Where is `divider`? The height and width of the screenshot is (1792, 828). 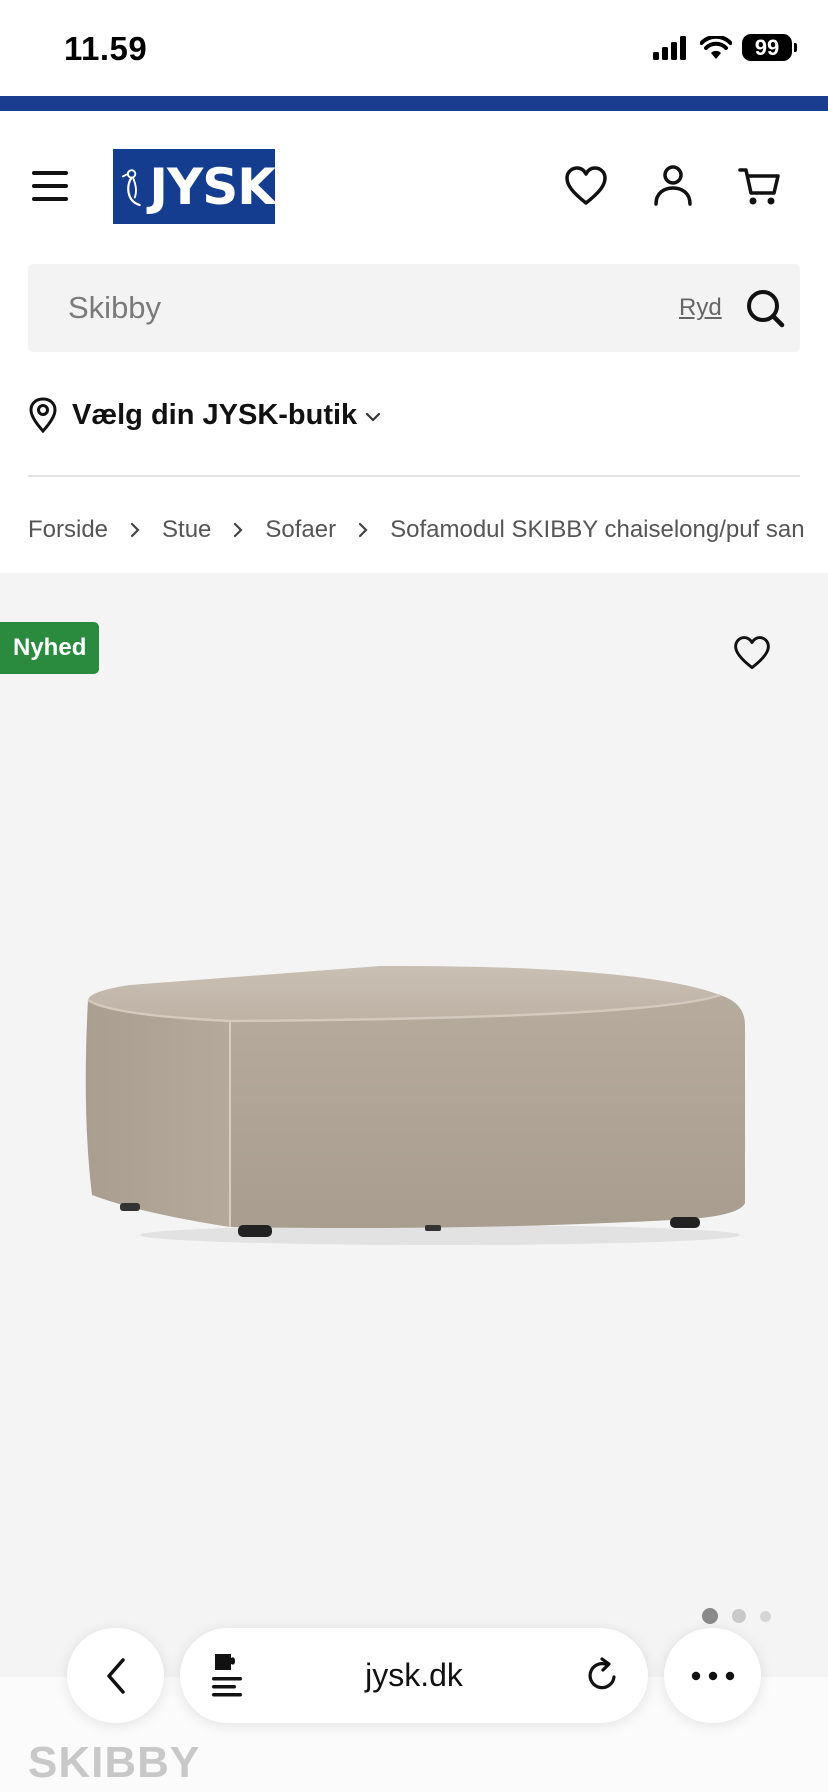
divider is located at coordinates (414, 476).